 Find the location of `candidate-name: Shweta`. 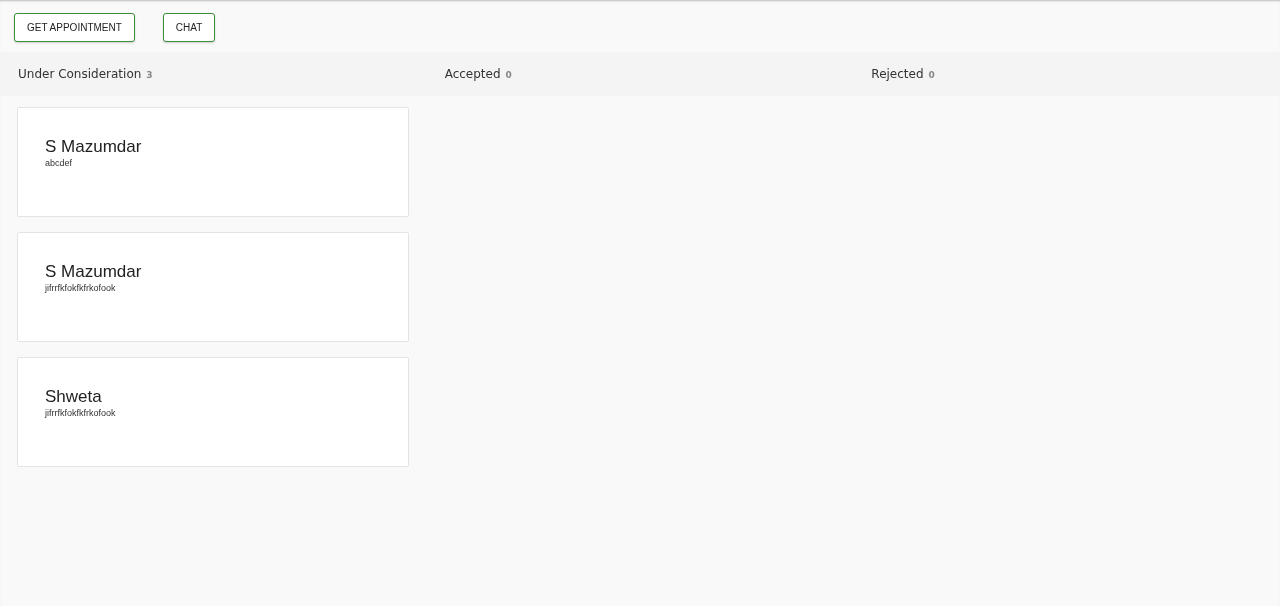

candidate-name: Shweta is located at coordinates (74, 397).